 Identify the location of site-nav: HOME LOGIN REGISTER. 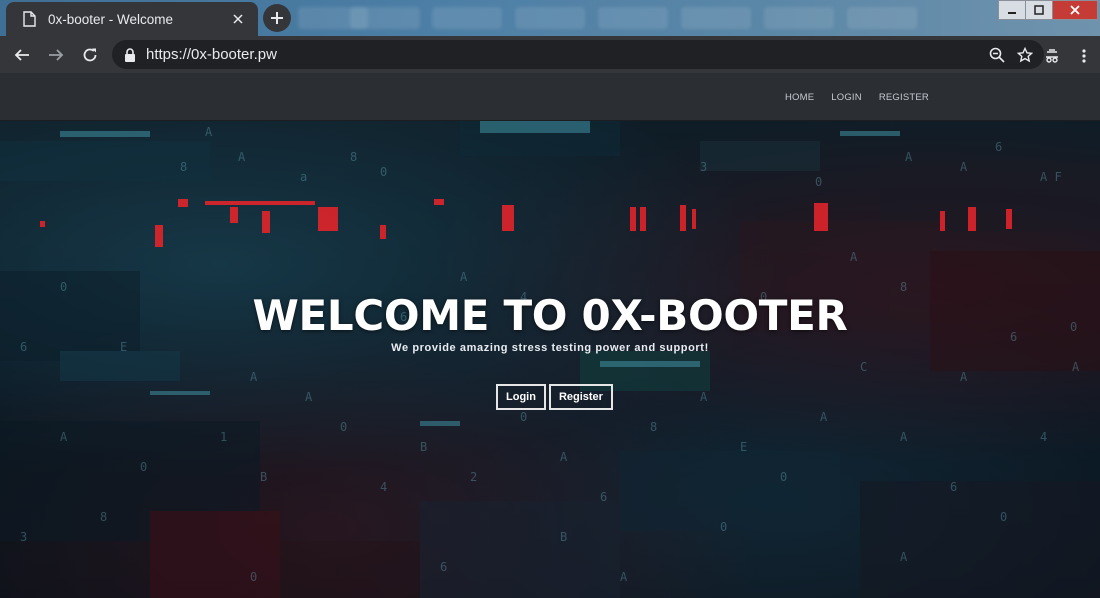
(857, 97).